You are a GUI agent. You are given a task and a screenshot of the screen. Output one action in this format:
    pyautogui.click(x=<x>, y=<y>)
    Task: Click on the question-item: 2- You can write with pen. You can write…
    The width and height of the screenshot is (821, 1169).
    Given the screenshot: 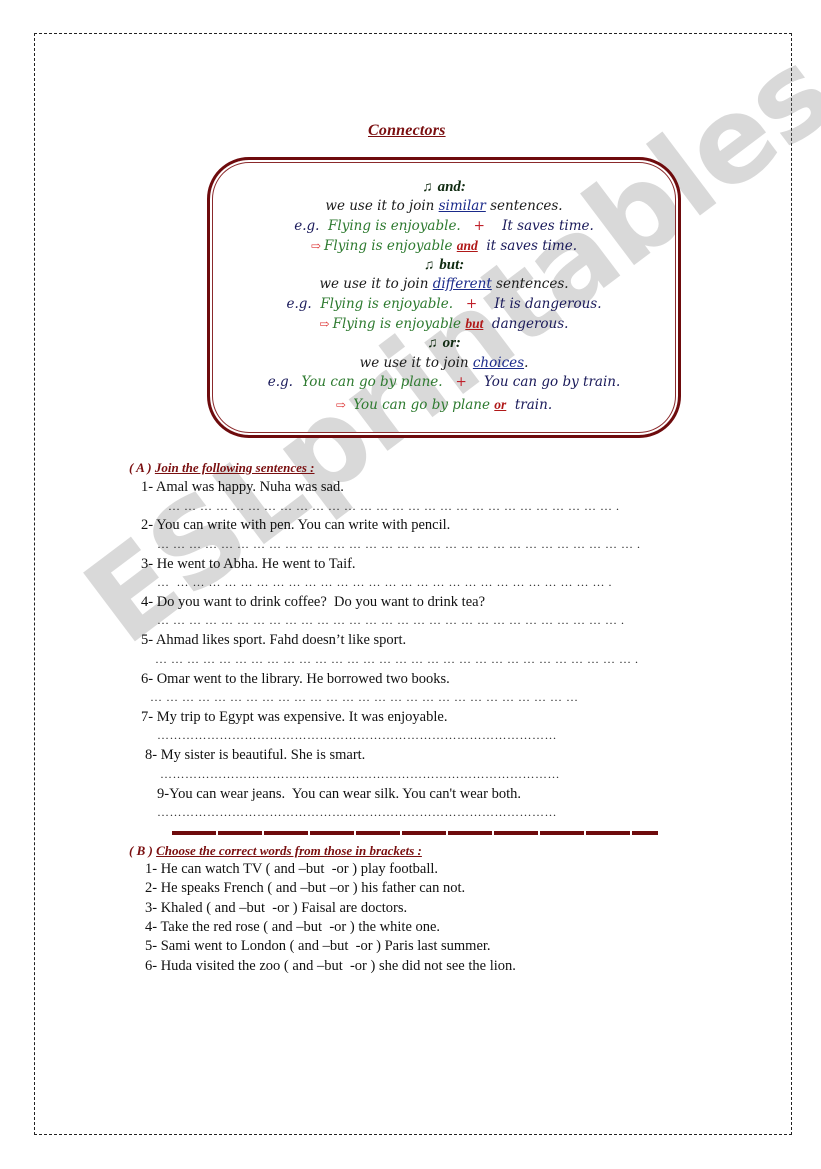 What is the action you would take?
    pyautogui.click(x=296, y=525)
    